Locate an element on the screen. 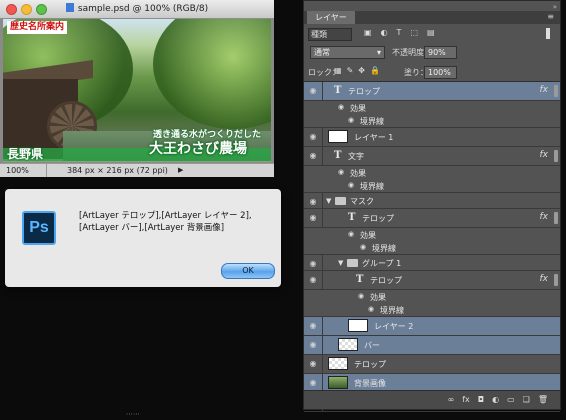 Image resolution: width=566 pixels, height=420 pixels. lock-all-icon: 🔒 is located at coordinates (375, 70).